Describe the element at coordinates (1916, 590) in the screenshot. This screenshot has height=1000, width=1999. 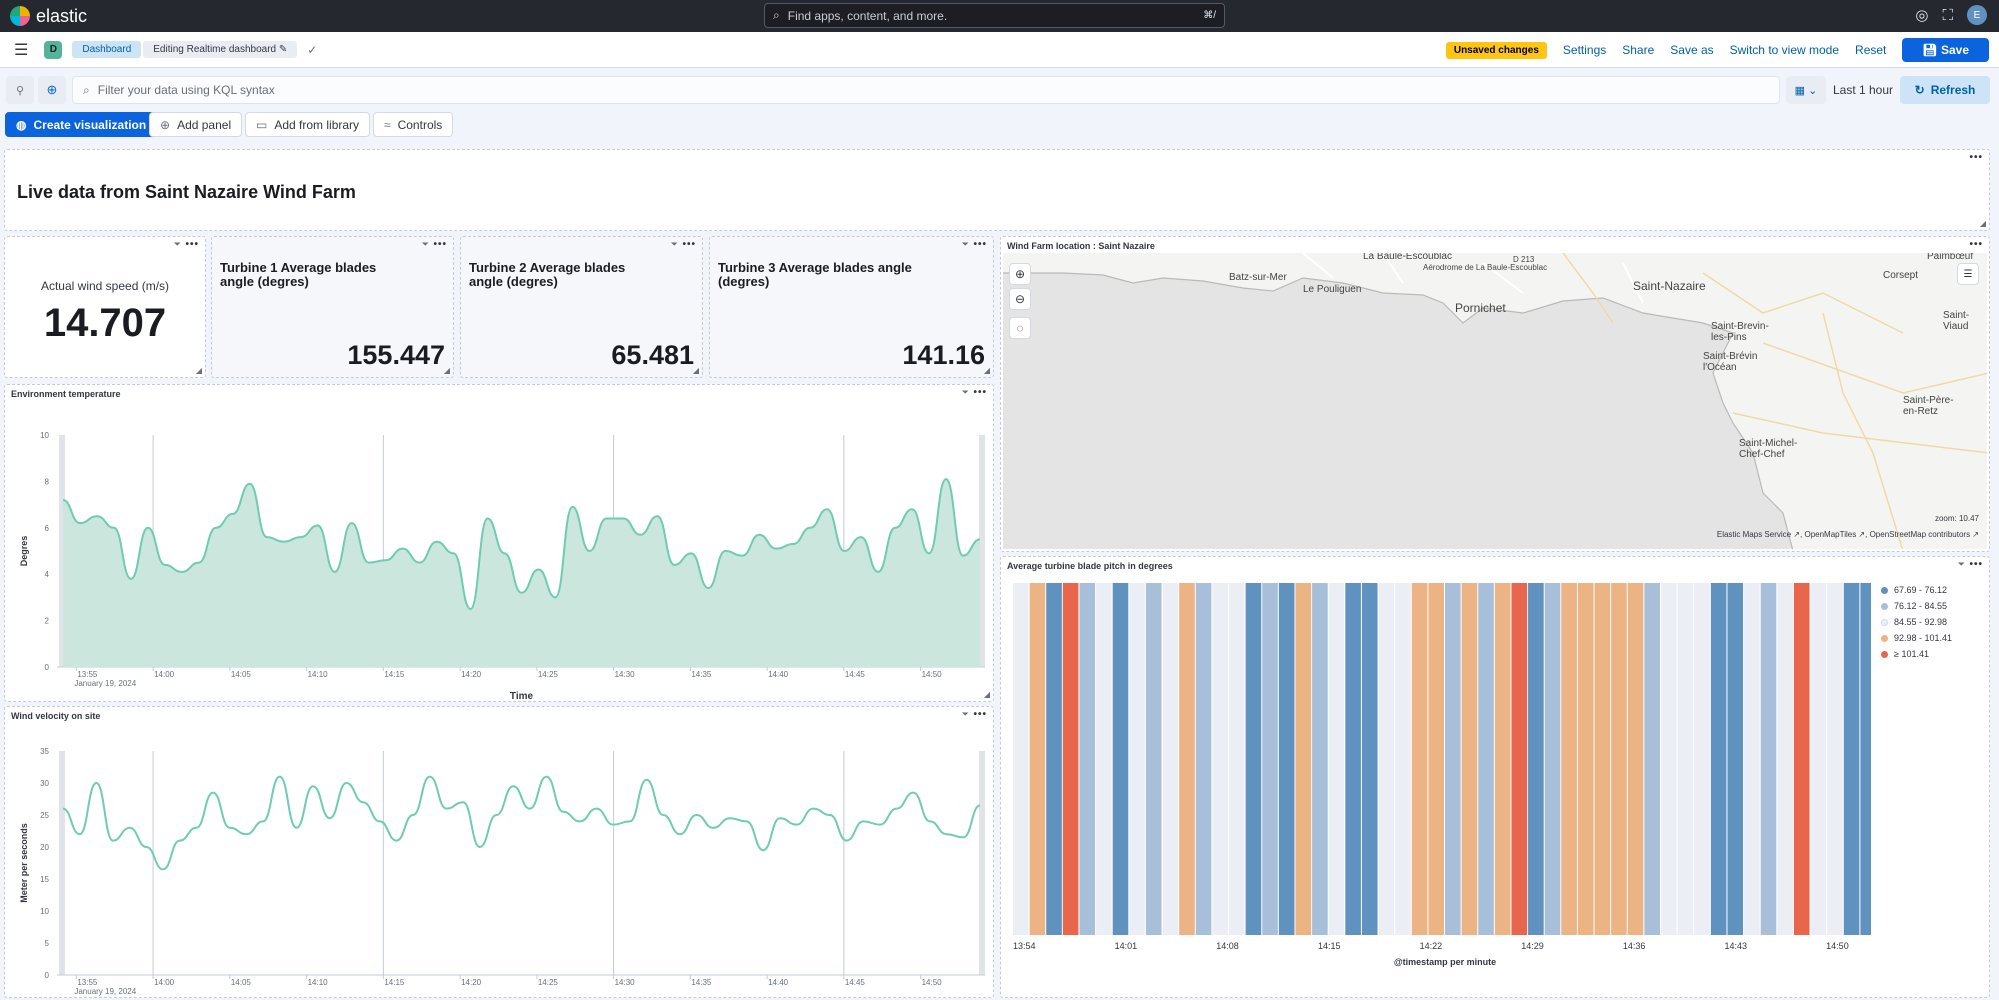
I see `legend-item: 67.69 - 76.12` at that location.